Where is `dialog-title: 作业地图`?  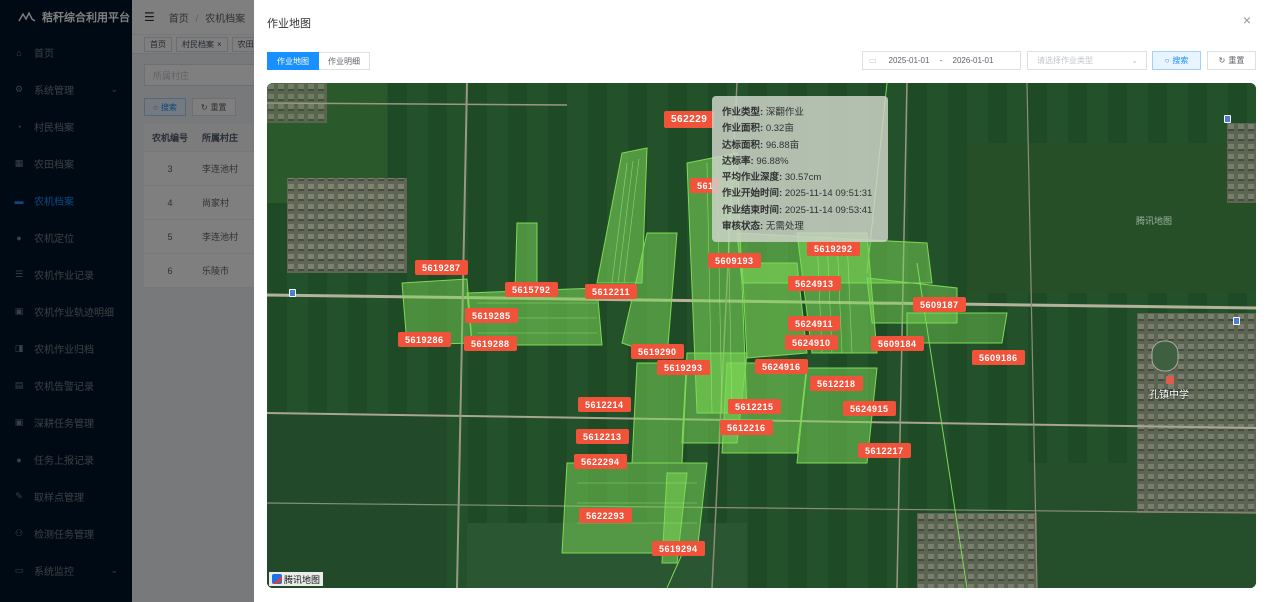
dialog-title: 作业地图 is located at coordinates (289, 24).